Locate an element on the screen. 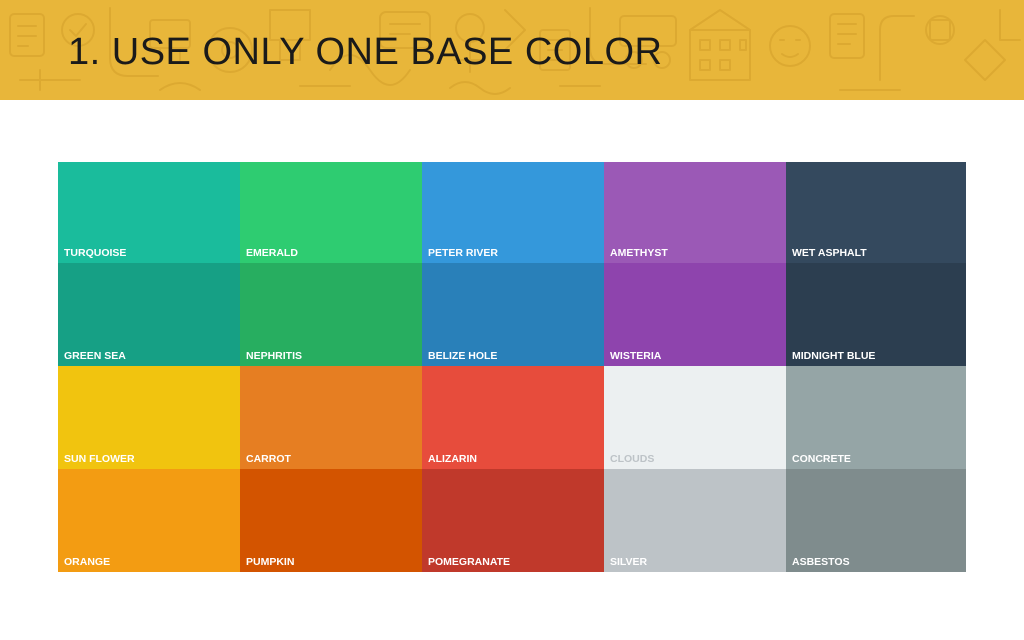 The image size is (1024, 640). swatch-wet-asphalt: WET ASPHALT is located at coordinates (876, 212).